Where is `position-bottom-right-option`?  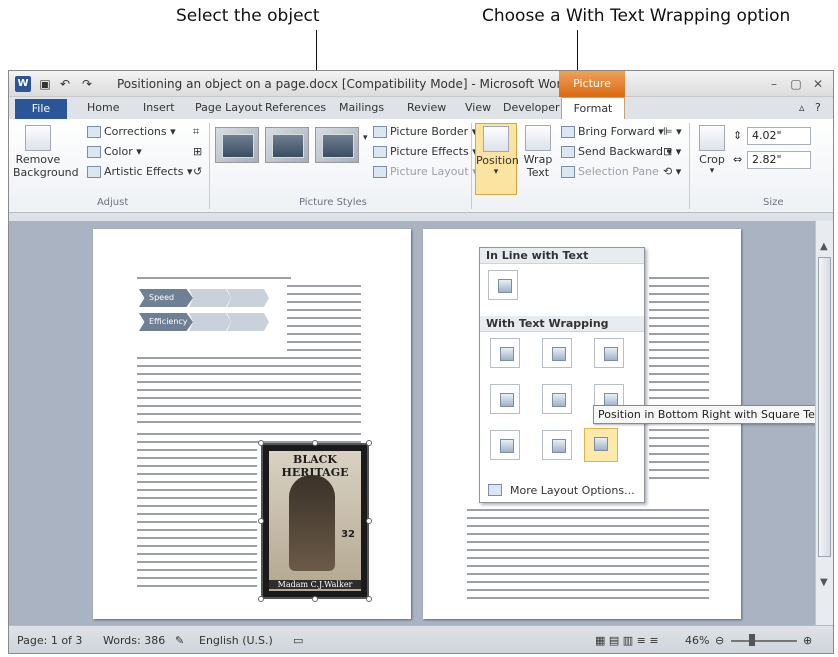 position-bottom-right-option is located at coordinates (601, 445).